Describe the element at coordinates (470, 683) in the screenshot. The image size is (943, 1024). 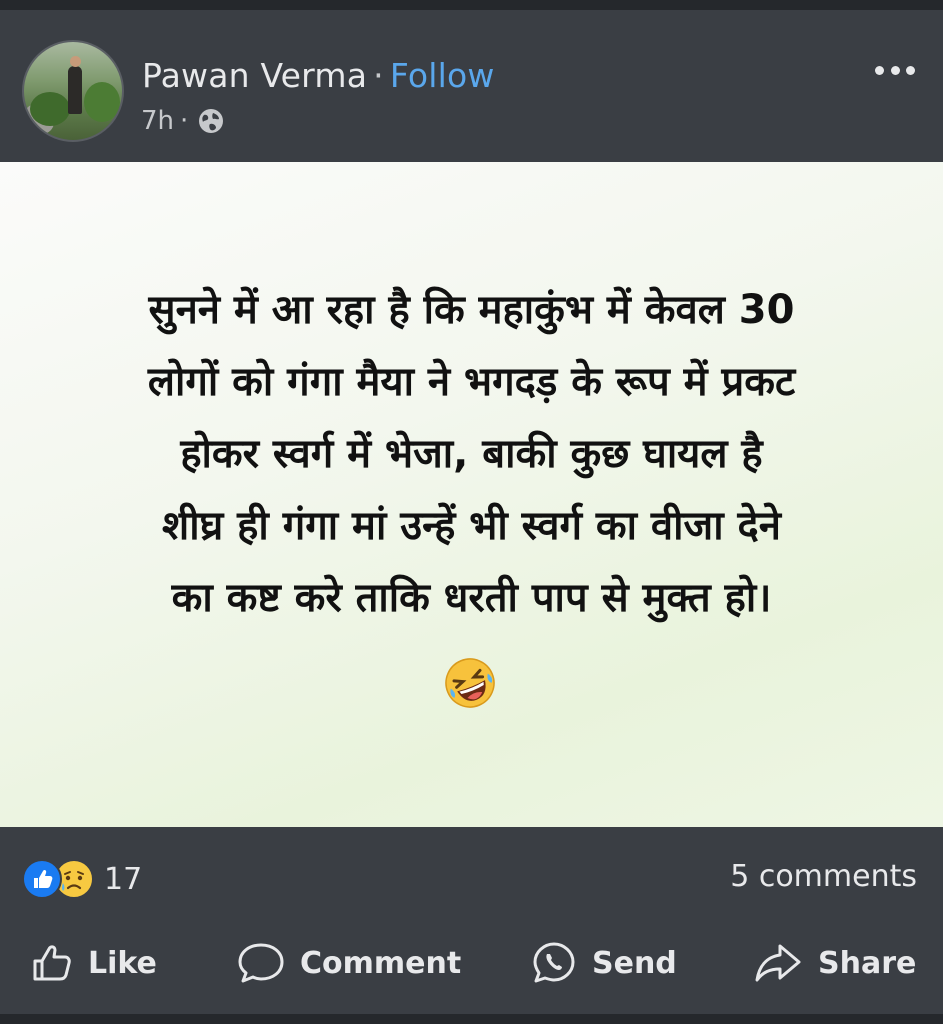
I see `laughing-emoji-icon` at that location.